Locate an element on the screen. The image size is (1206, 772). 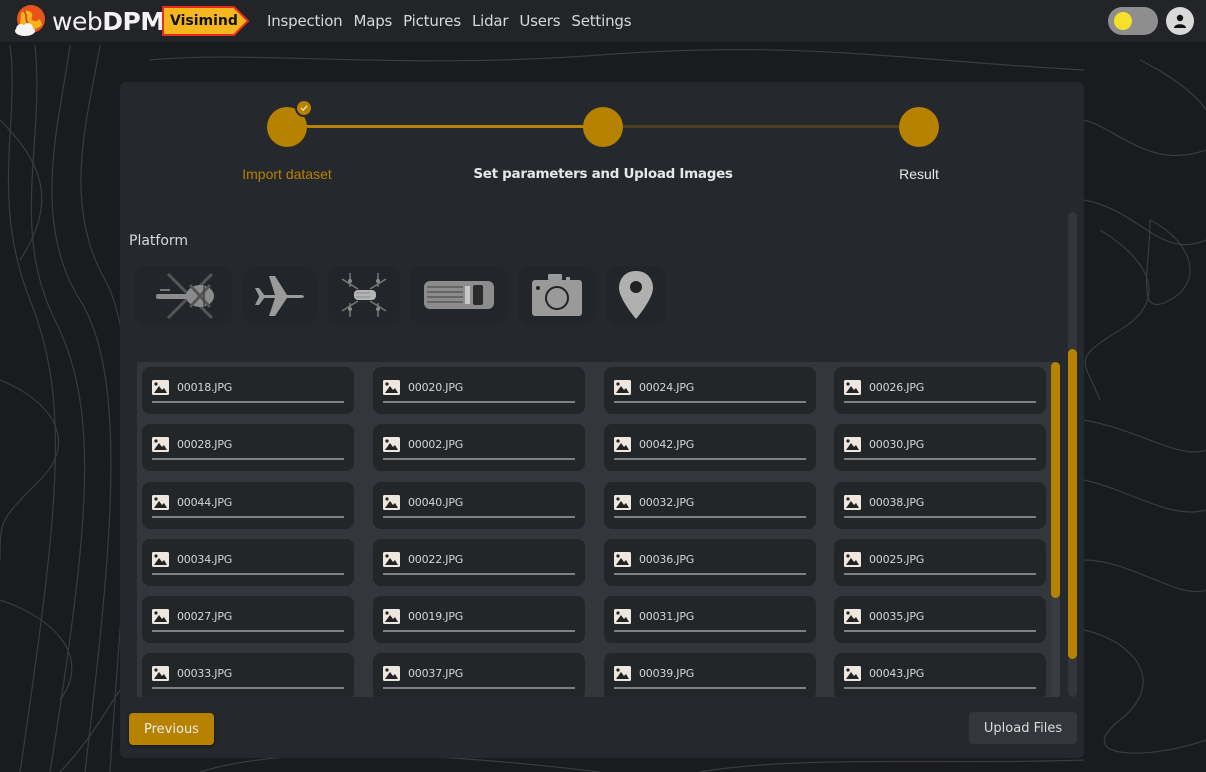
file-item: 00024.JPG is located at coordinates (710, 390).